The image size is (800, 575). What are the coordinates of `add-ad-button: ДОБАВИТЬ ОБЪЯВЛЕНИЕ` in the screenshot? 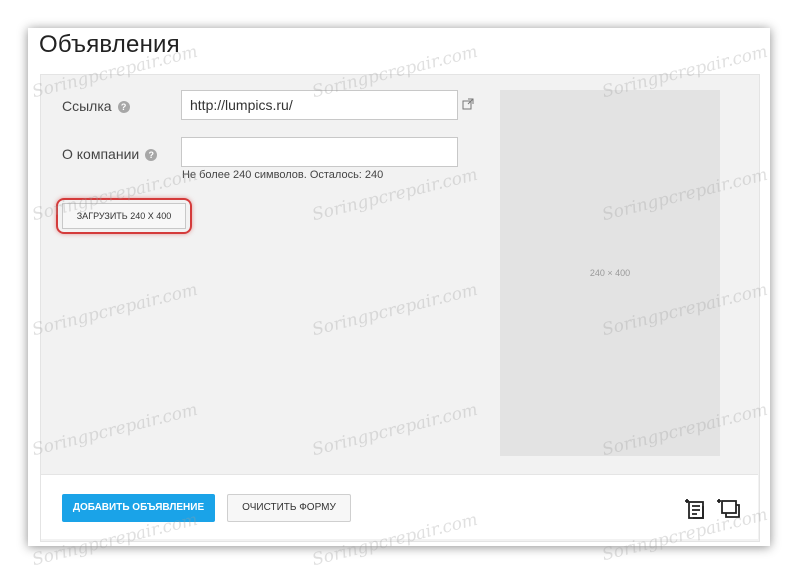 It's located at (138, 508).